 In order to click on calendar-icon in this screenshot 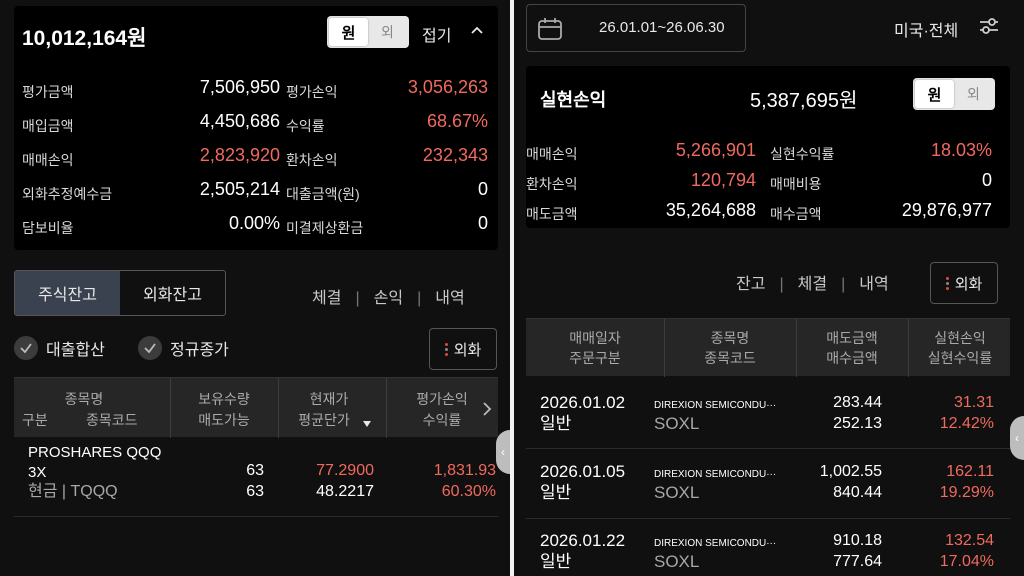, I will do `click(550, 29)`.